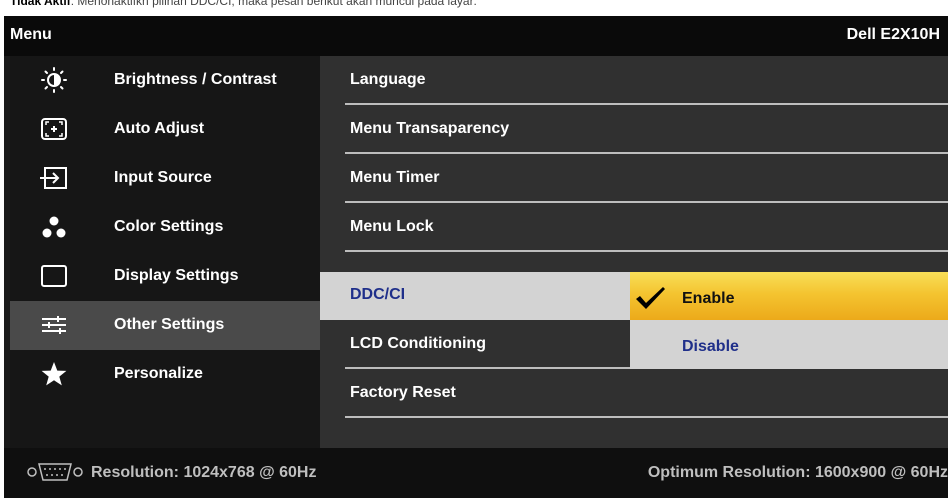  I want to click on menu-item-other-settings: Other Settings, so click(165, 325).